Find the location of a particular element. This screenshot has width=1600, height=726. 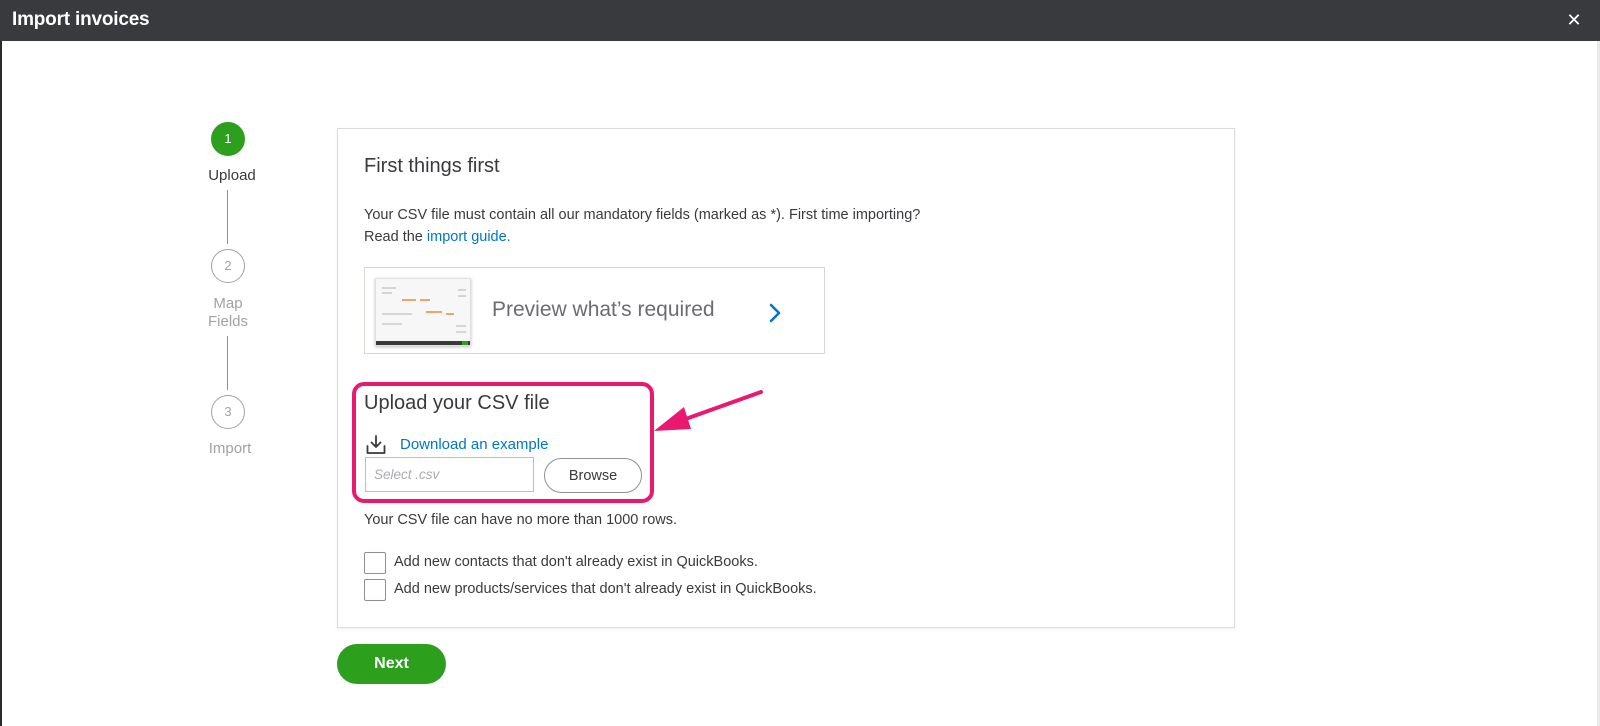

preview-required-button: Preview what’s required is located at coordinates (594, 310).